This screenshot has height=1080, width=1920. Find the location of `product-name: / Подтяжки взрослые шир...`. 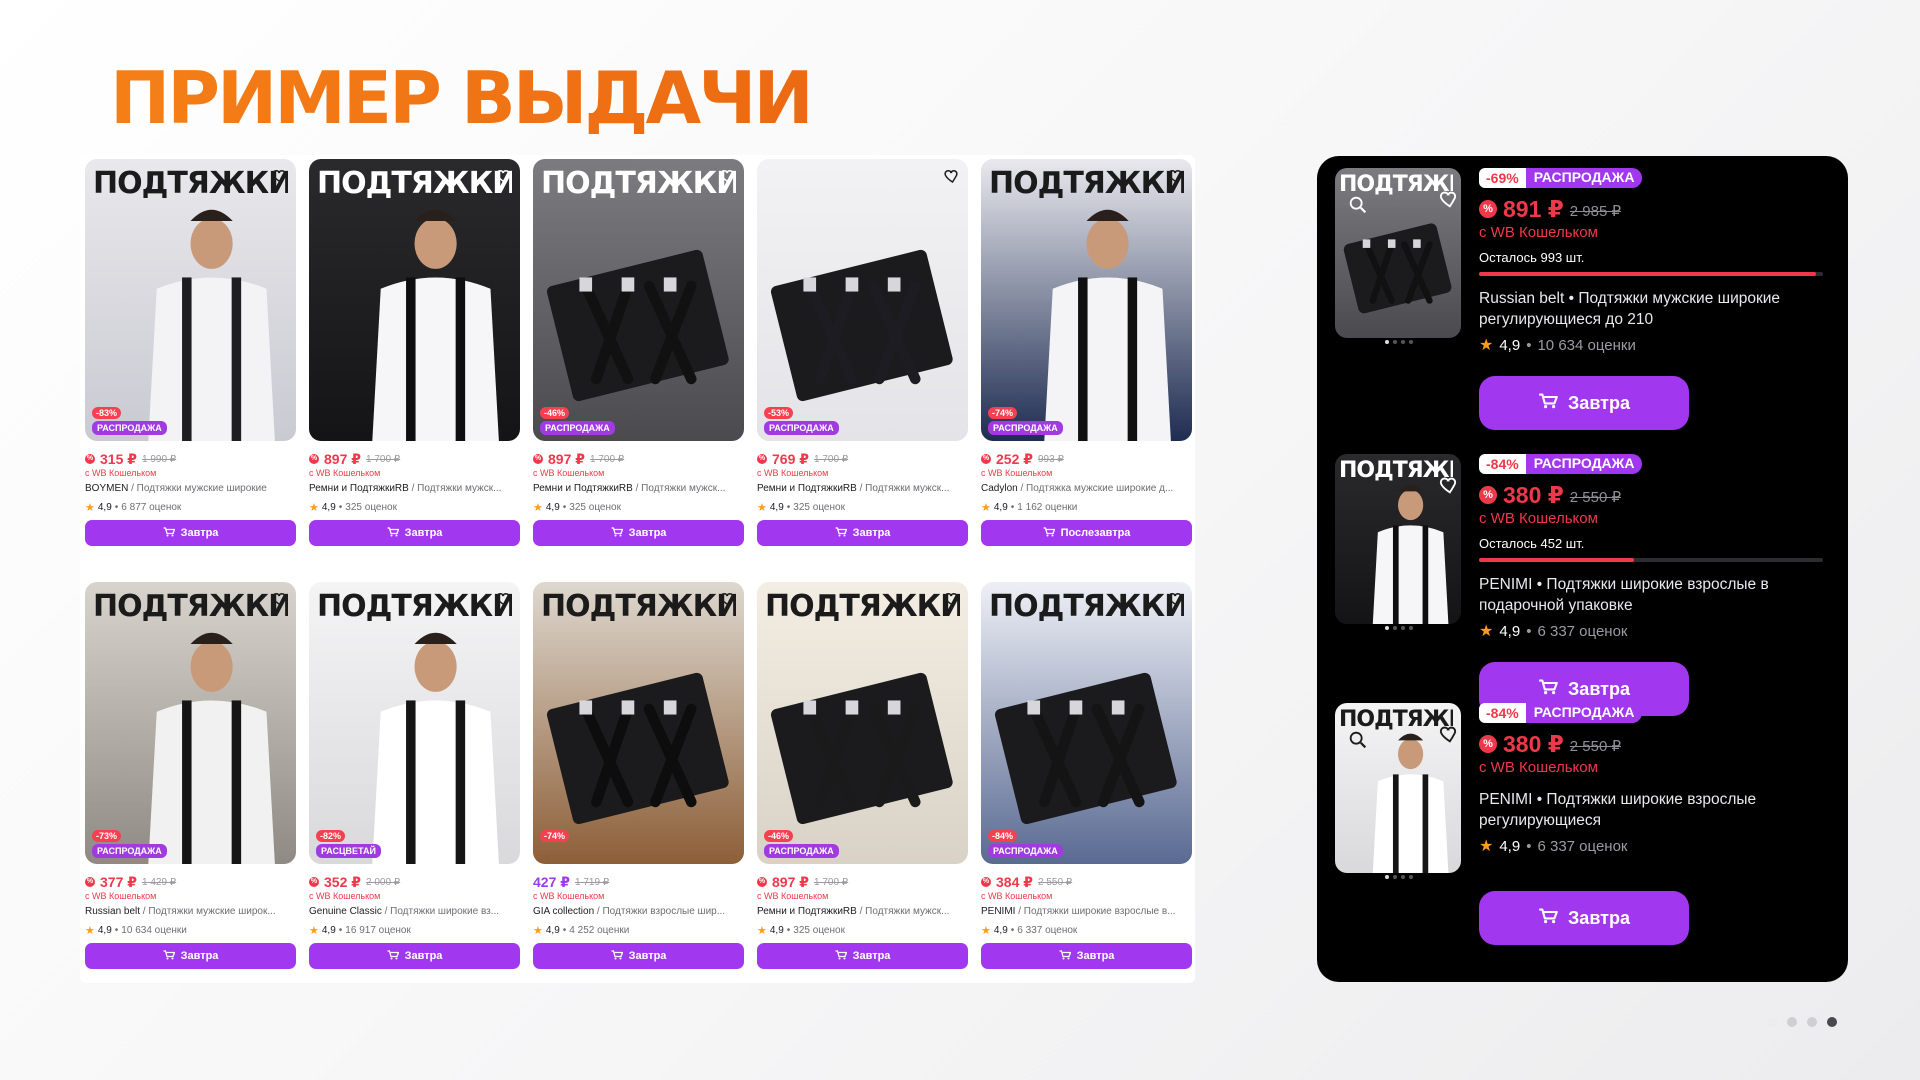

product-name: / Подтяжки взрослые шир... is located at coordinates (660, 911).